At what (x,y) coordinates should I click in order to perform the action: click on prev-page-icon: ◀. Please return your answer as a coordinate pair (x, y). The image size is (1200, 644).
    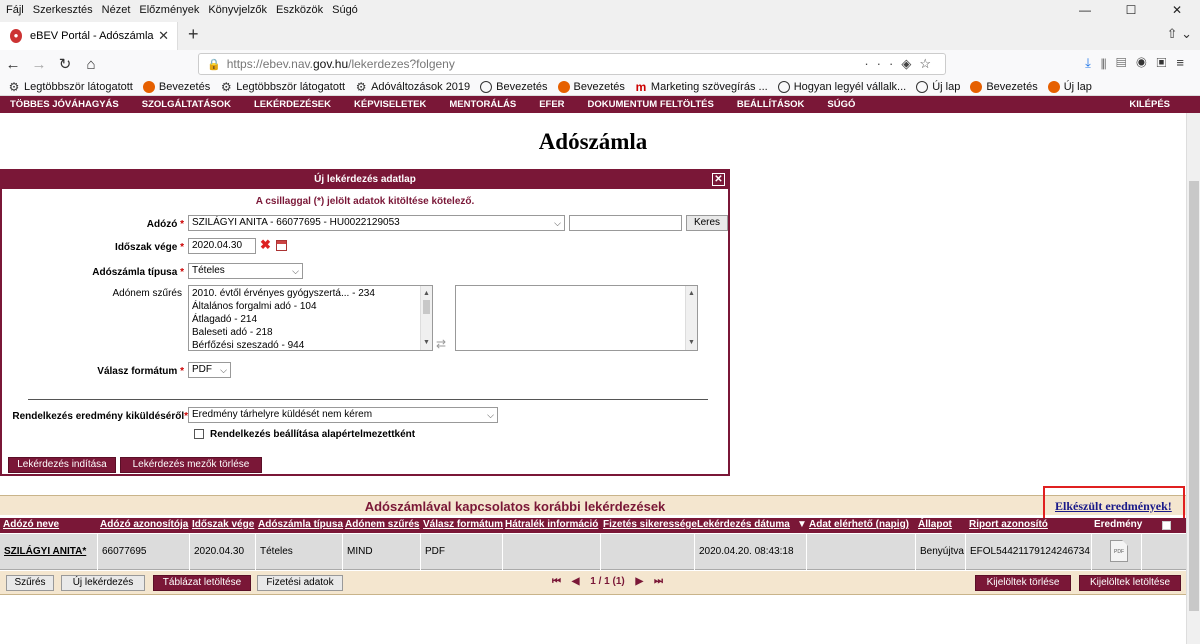
    Looking at the image, I should click on (576, 581).